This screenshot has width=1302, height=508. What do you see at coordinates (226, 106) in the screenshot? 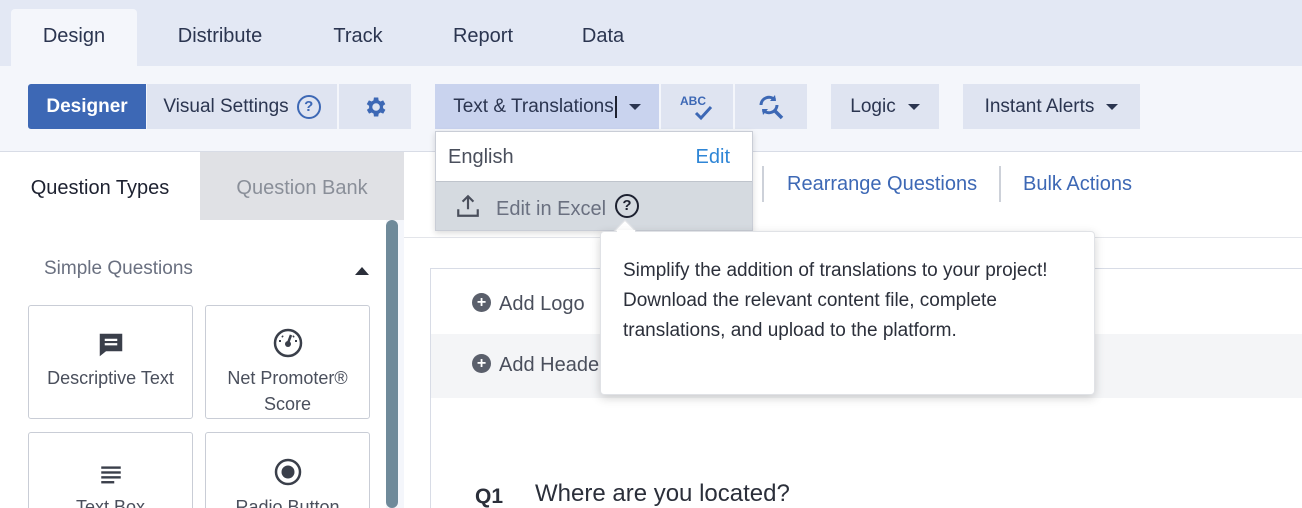
I see `visual-settings-label: Visual Settings` at bounding box center [226, 106].